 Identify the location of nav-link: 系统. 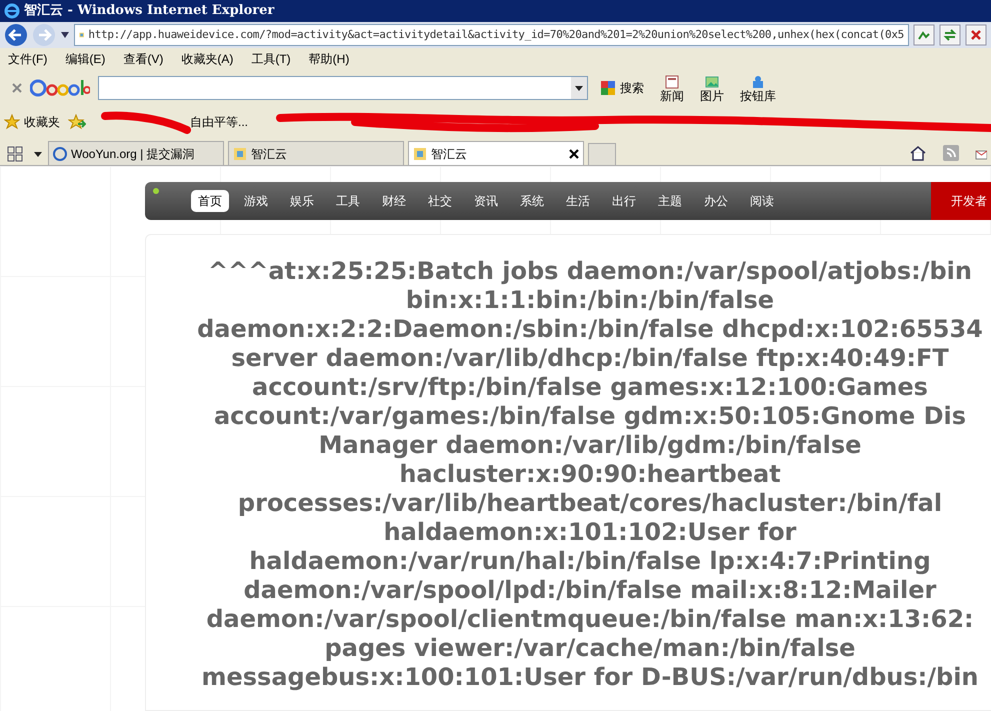
(532, 201).